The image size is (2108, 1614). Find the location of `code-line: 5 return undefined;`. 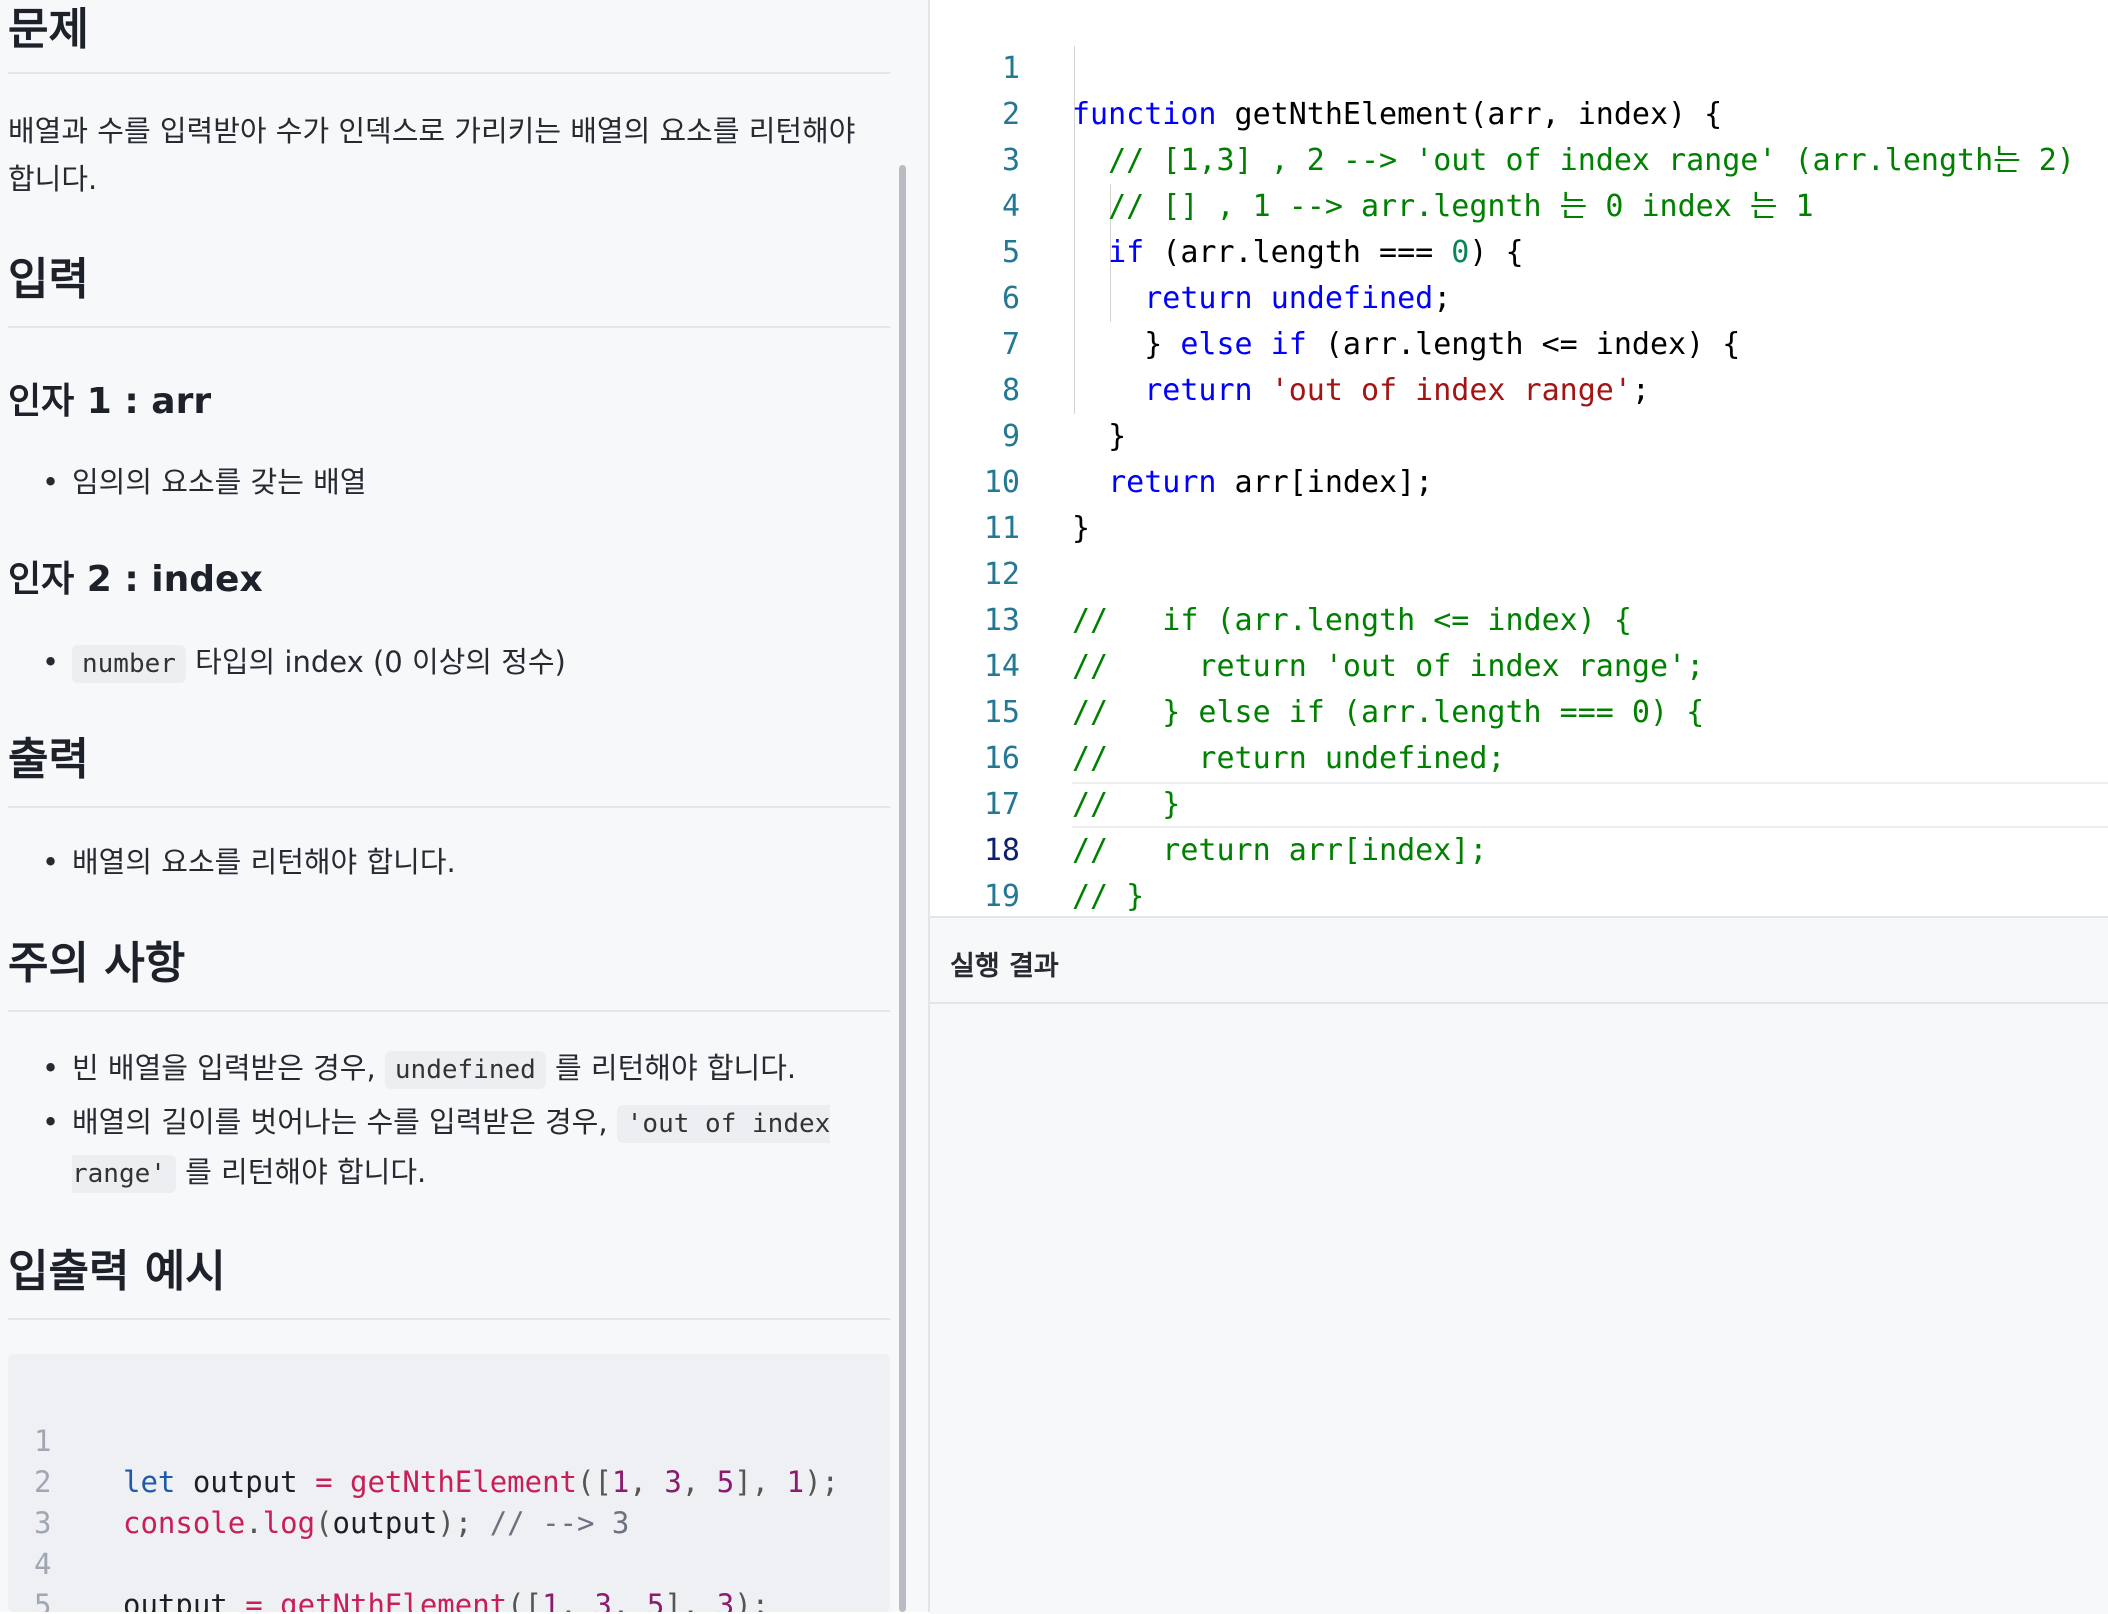

code-line: 5 return undefined; is located at coordinates (1519, 250).